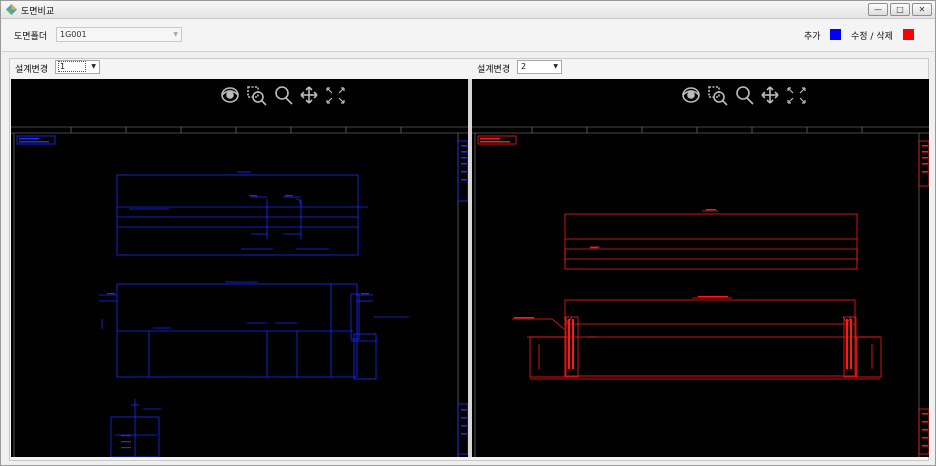 This screenshot has width=936, height=466. Describe the element at coordinates (11, 9) in the screenshot. I see `app-logo-icon` at that location.